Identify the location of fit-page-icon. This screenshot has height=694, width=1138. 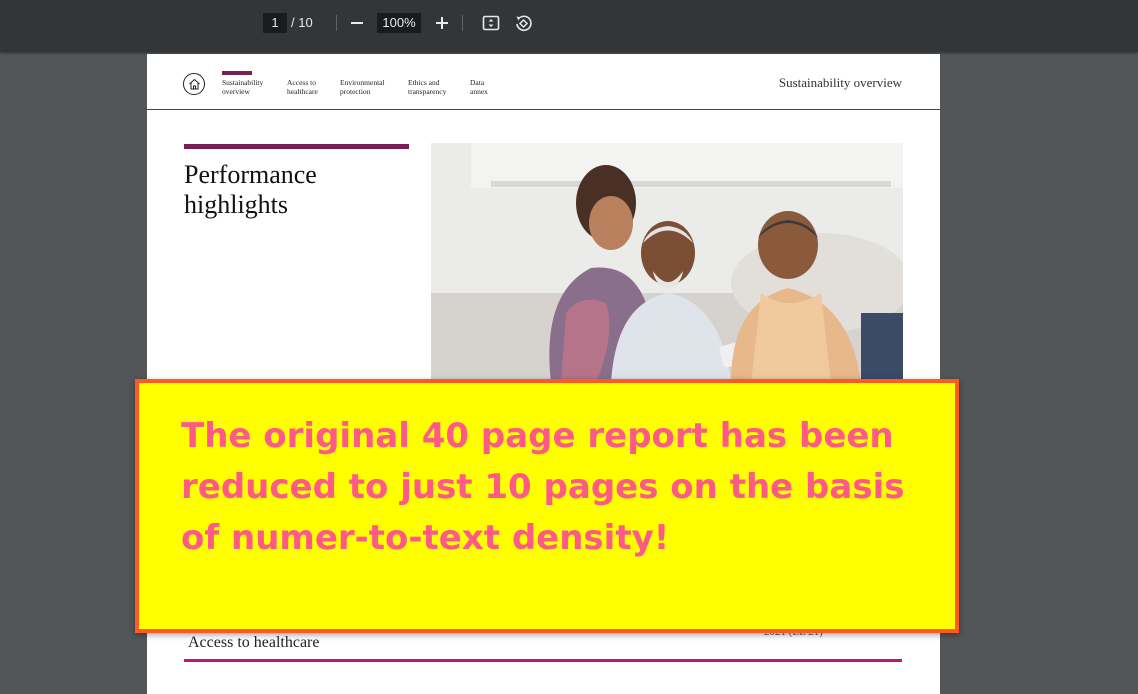
(491, 23).